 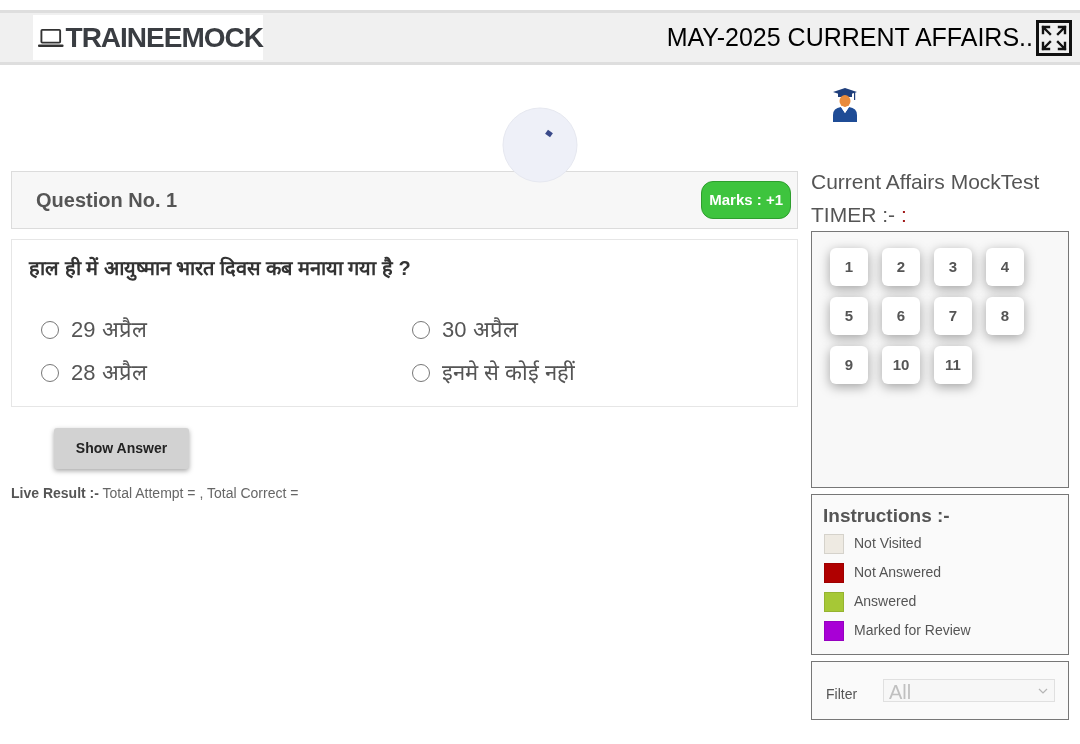 What do you see at coordinates (953, 267) in the screenshot?
I see `question-number-button: 3` at bounding box center [953, 267].